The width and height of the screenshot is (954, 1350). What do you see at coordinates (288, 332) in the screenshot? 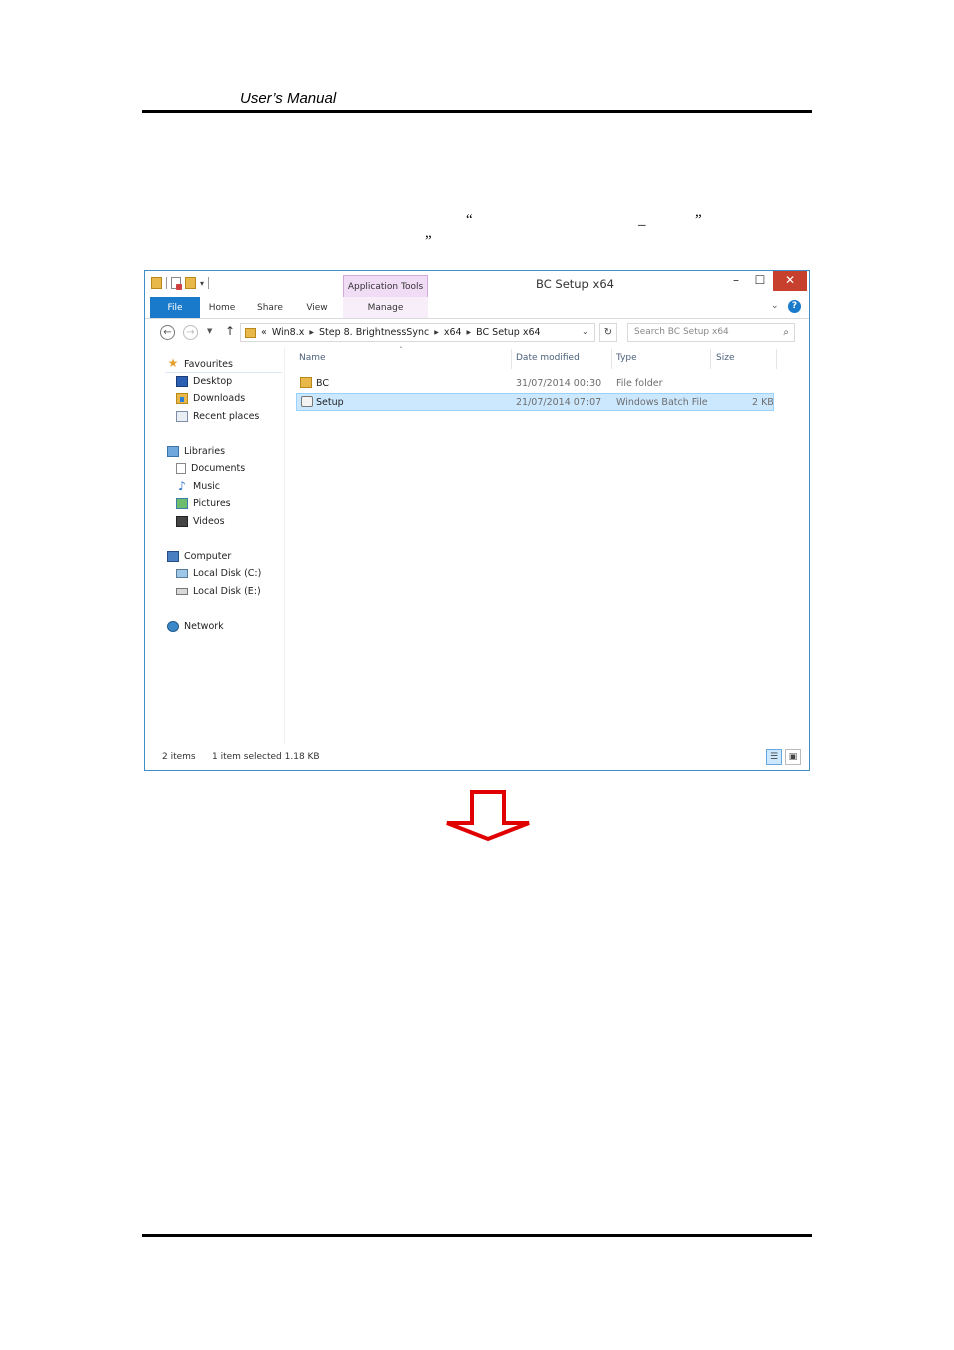
I see `breadcrumb-win8x: Win8.x` at bounding box center [288, 332].